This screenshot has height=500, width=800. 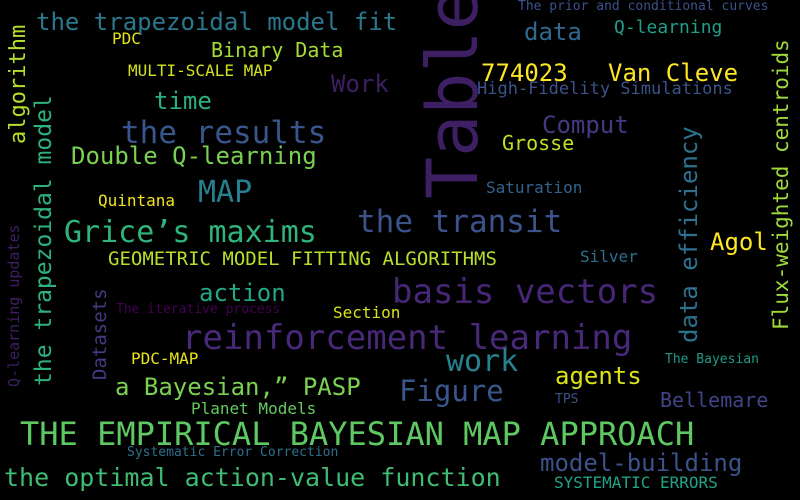 What do you see at coordinates (525, 292) in the screenshot?
I see `word-basis-vectors: basis vectors` at bounding box center [525, 292].